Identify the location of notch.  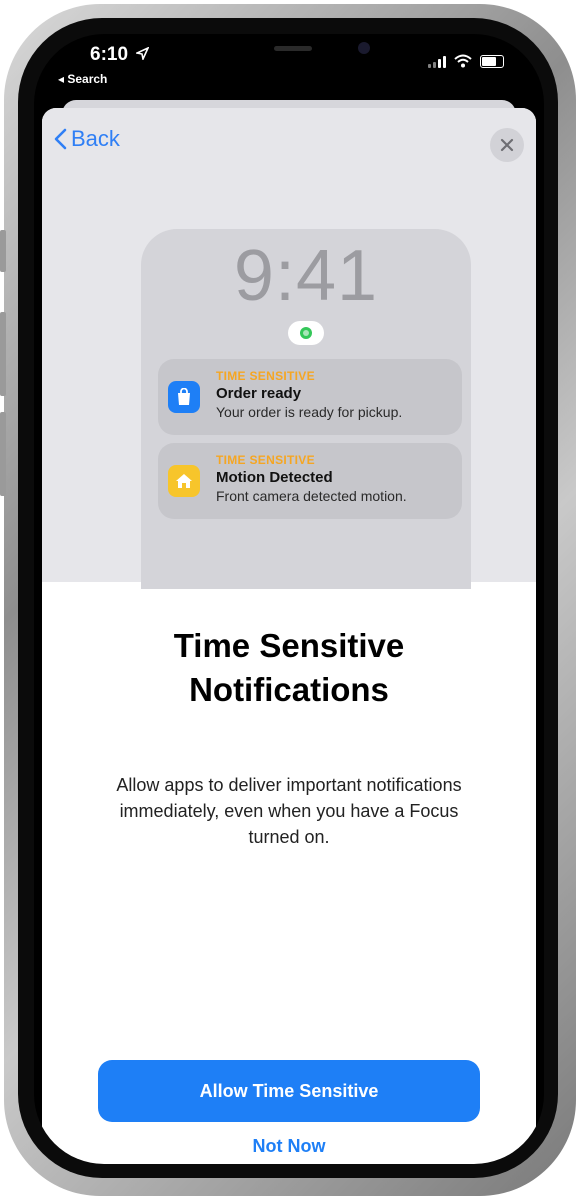
(297, 52).